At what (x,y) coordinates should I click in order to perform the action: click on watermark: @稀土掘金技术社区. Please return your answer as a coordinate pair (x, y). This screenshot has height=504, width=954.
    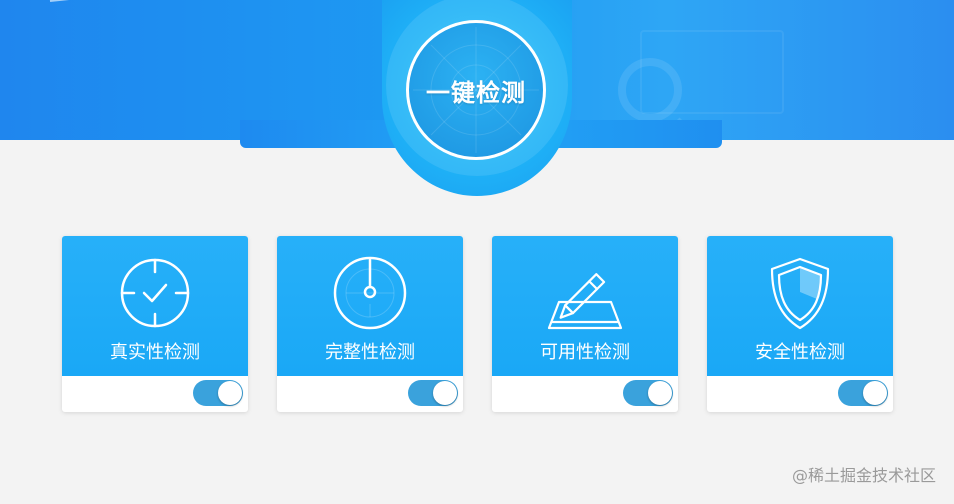
    Looking at the image, I should click on (863, 475).